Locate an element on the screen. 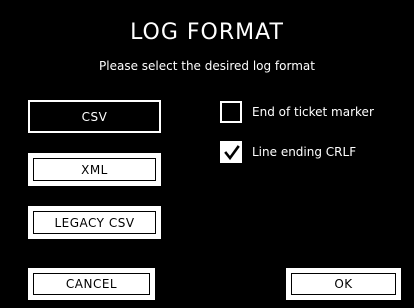 The image size is (414, 308). ok-button: OK is located at coordinates (343, 284).